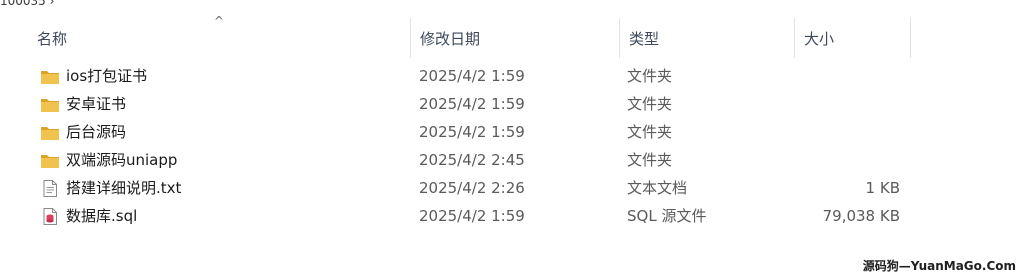  I want to click on column-header-name-label: 名称, so click(52, 38).